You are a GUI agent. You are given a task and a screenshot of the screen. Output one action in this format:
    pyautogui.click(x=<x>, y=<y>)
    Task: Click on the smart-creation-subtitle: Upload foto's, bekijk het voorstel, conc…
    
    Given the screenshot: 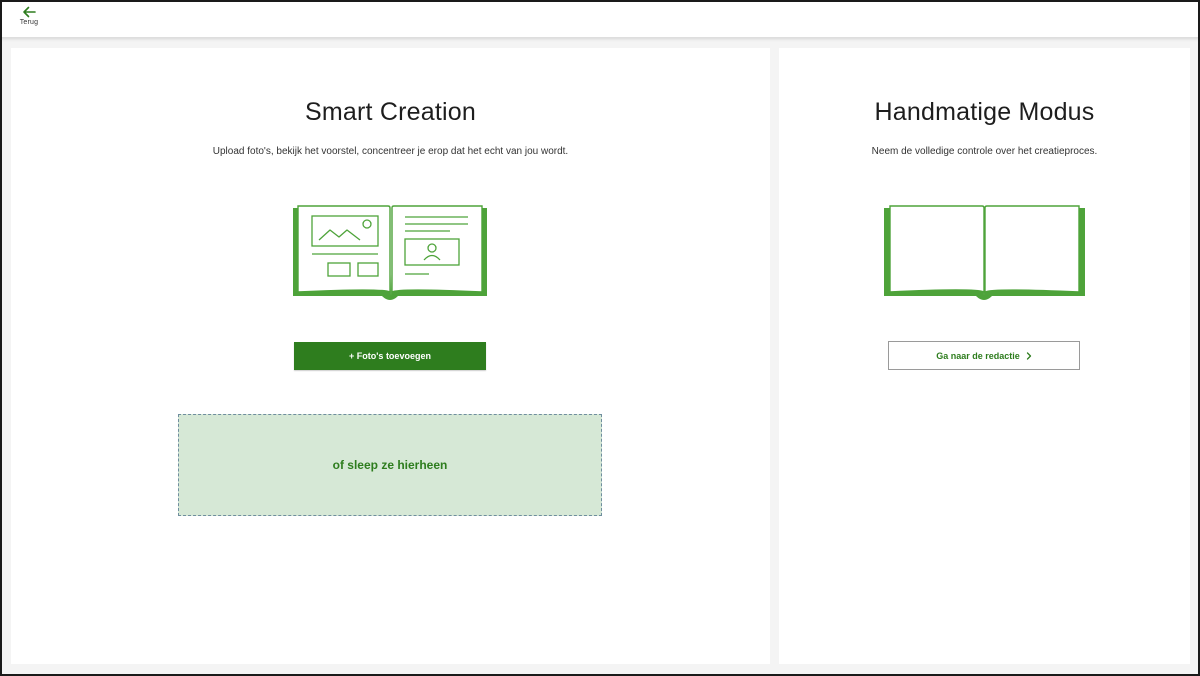 What is the action you would take?
    pyautogui.click(x=390, y=151)
    